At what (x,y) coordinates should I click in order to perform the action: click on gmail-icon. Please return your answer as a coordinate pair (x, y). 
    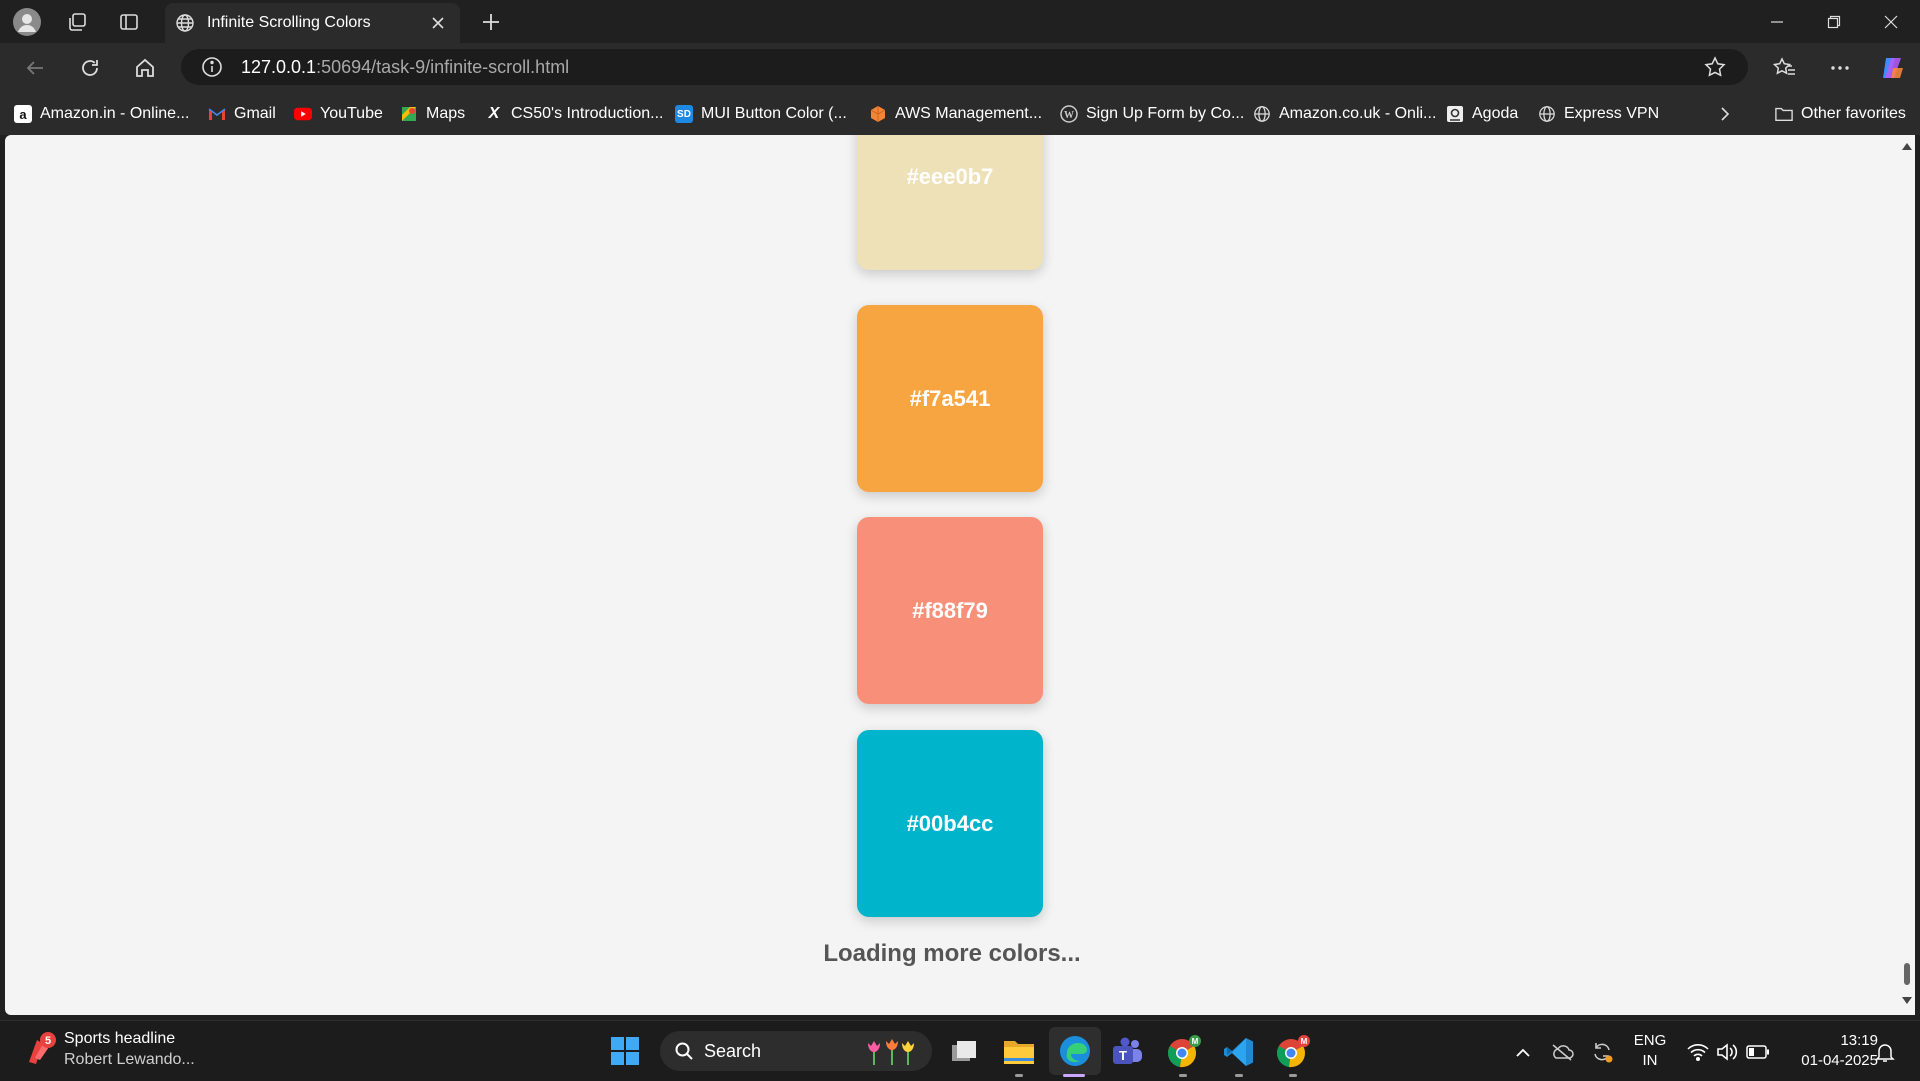
    Looking at the image, I should click on (217, 114).